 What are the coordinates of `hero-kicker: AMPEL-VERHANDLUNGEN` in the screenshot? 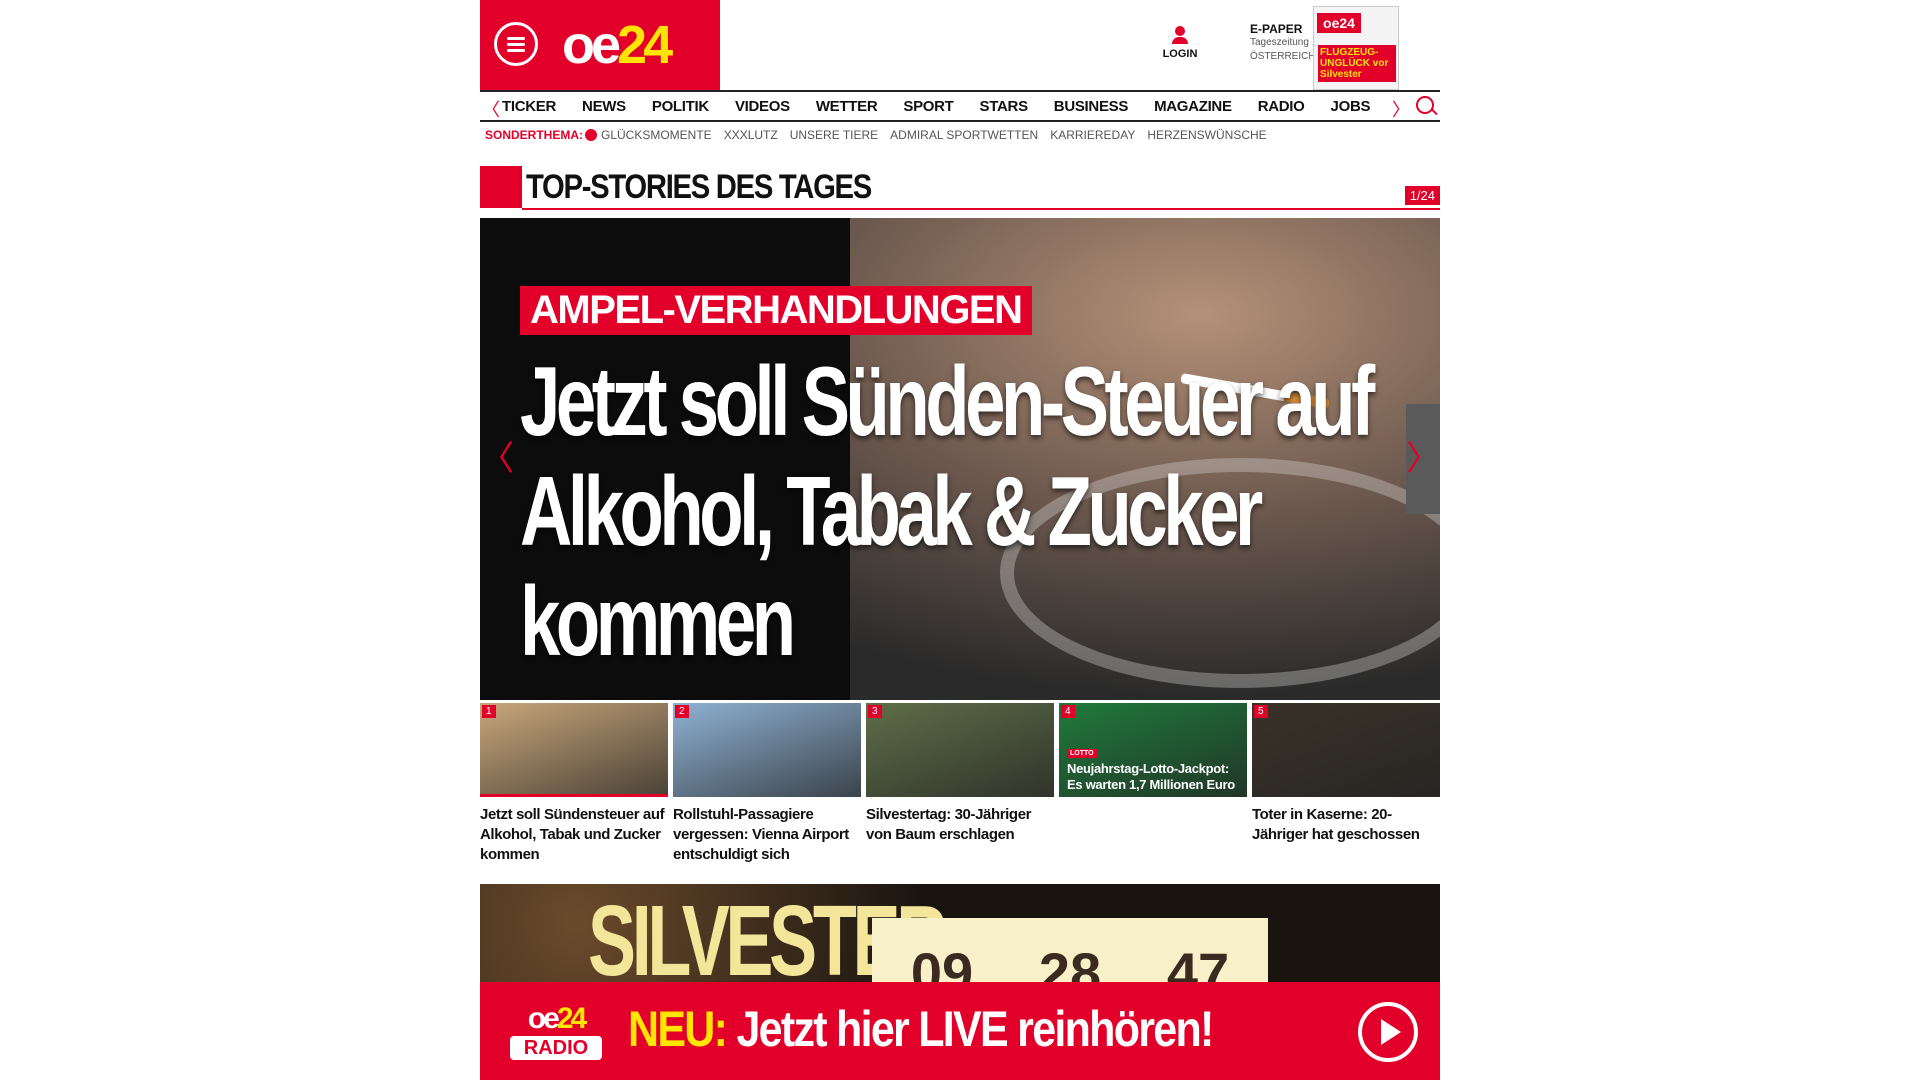 It's located at (776, 310).